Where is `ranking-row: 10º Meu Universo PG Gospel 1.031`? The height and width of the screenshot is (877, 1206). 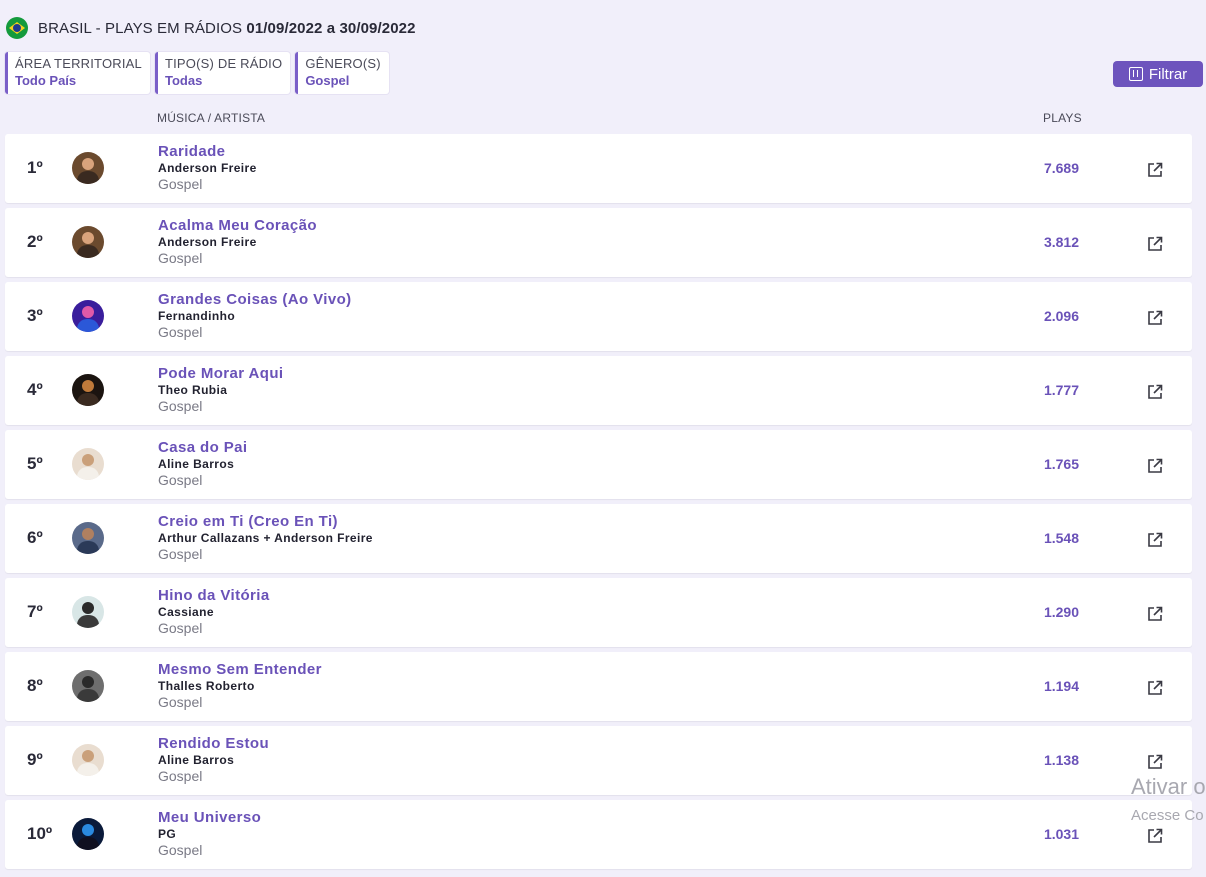
ranking-row: 10º Meu Universo PG Gospel 1.031 is located at coordinates (598, 834).